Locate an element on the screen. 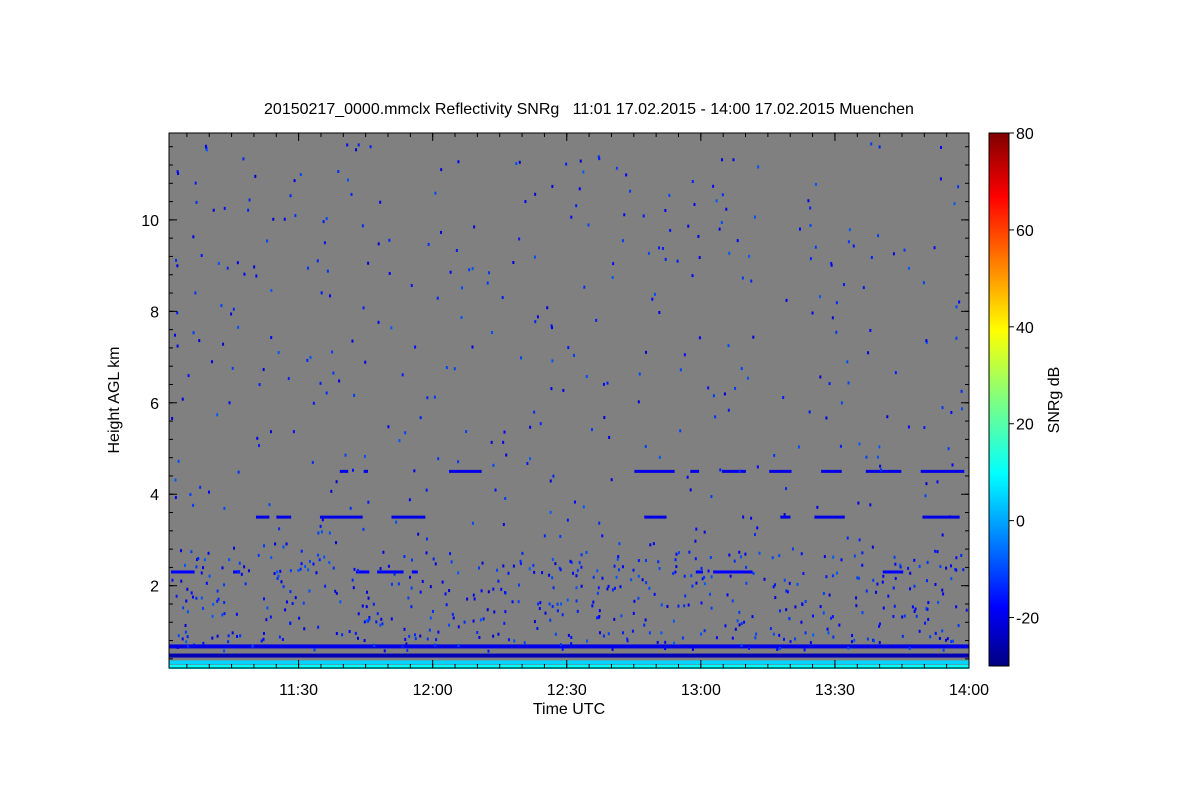 This screenshot has height=800, width=1200. x-tick-label: 14:00 is located at coordinates (969, 690).